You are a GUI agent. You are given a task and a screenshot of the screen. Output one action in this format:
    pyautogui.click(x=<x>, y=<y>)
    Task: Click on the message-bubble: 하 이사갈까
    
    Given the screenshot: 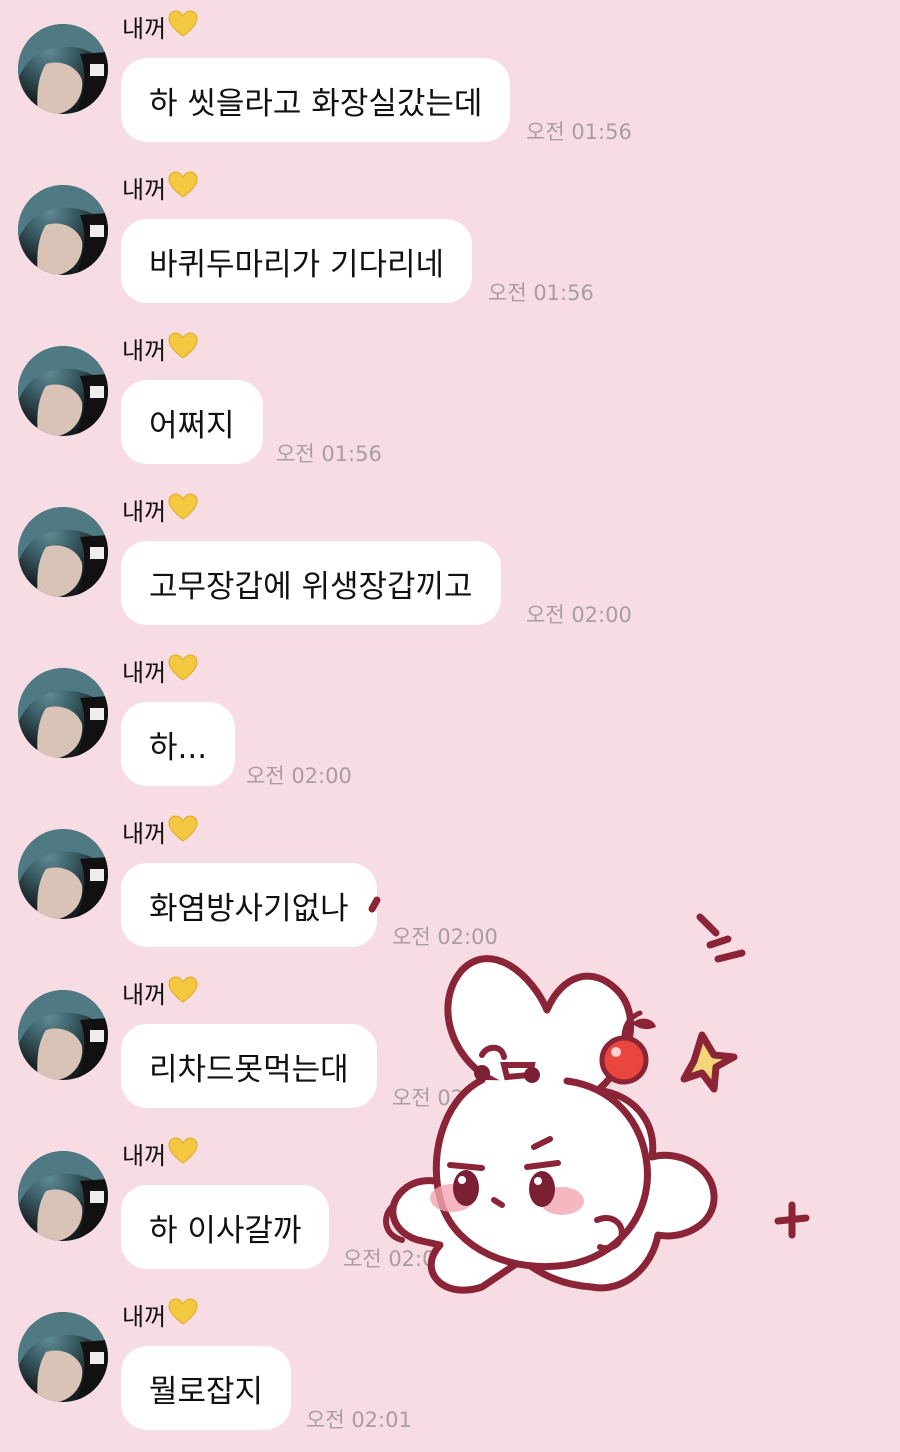 What is the action you would take?
    pyautogui.click(x=225, y=1227)
    